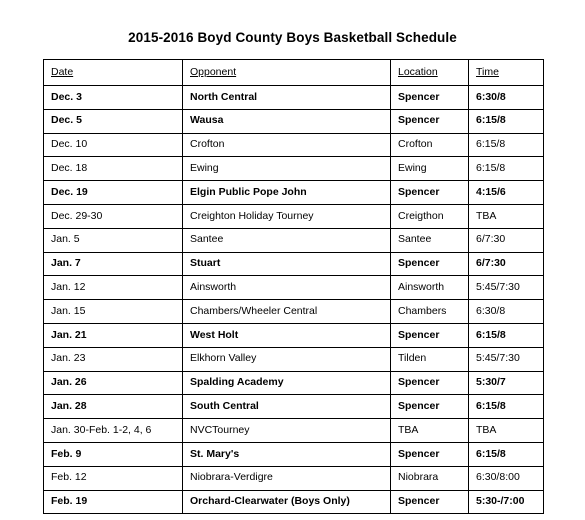 The height and width of the screenshot is (520, 585). Describe the element at coordinates (286, 383) in the screenshot. I see `cell-opponent: Spalding Academy` at that location.